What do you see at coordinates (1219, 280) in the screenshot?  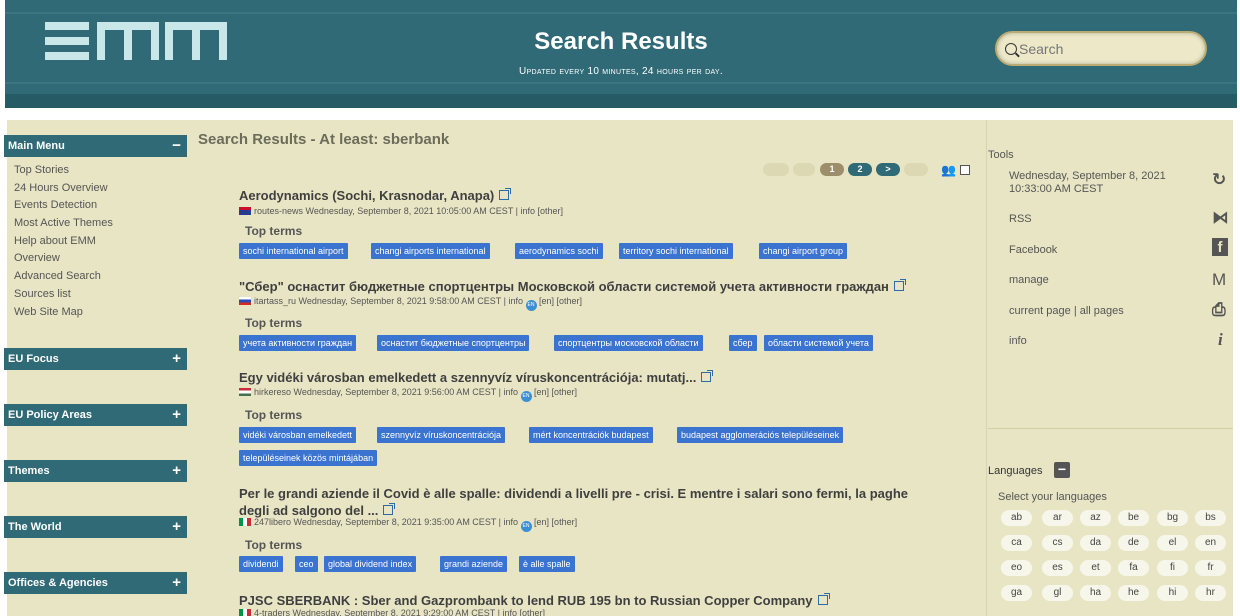 I see `gmail-icon: M` at bounding box center [1219, 280].